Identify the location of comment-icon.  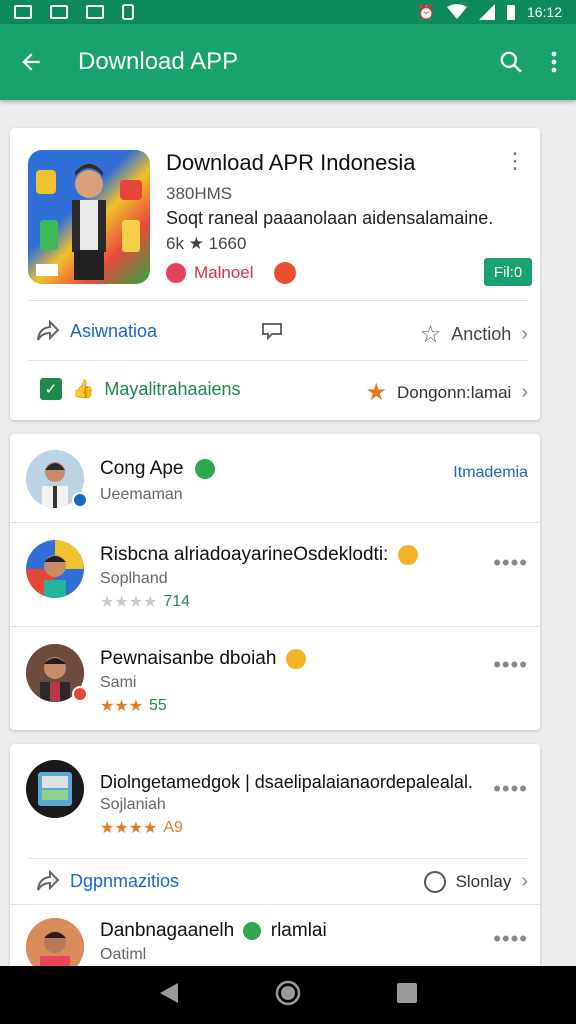
(272, 333).